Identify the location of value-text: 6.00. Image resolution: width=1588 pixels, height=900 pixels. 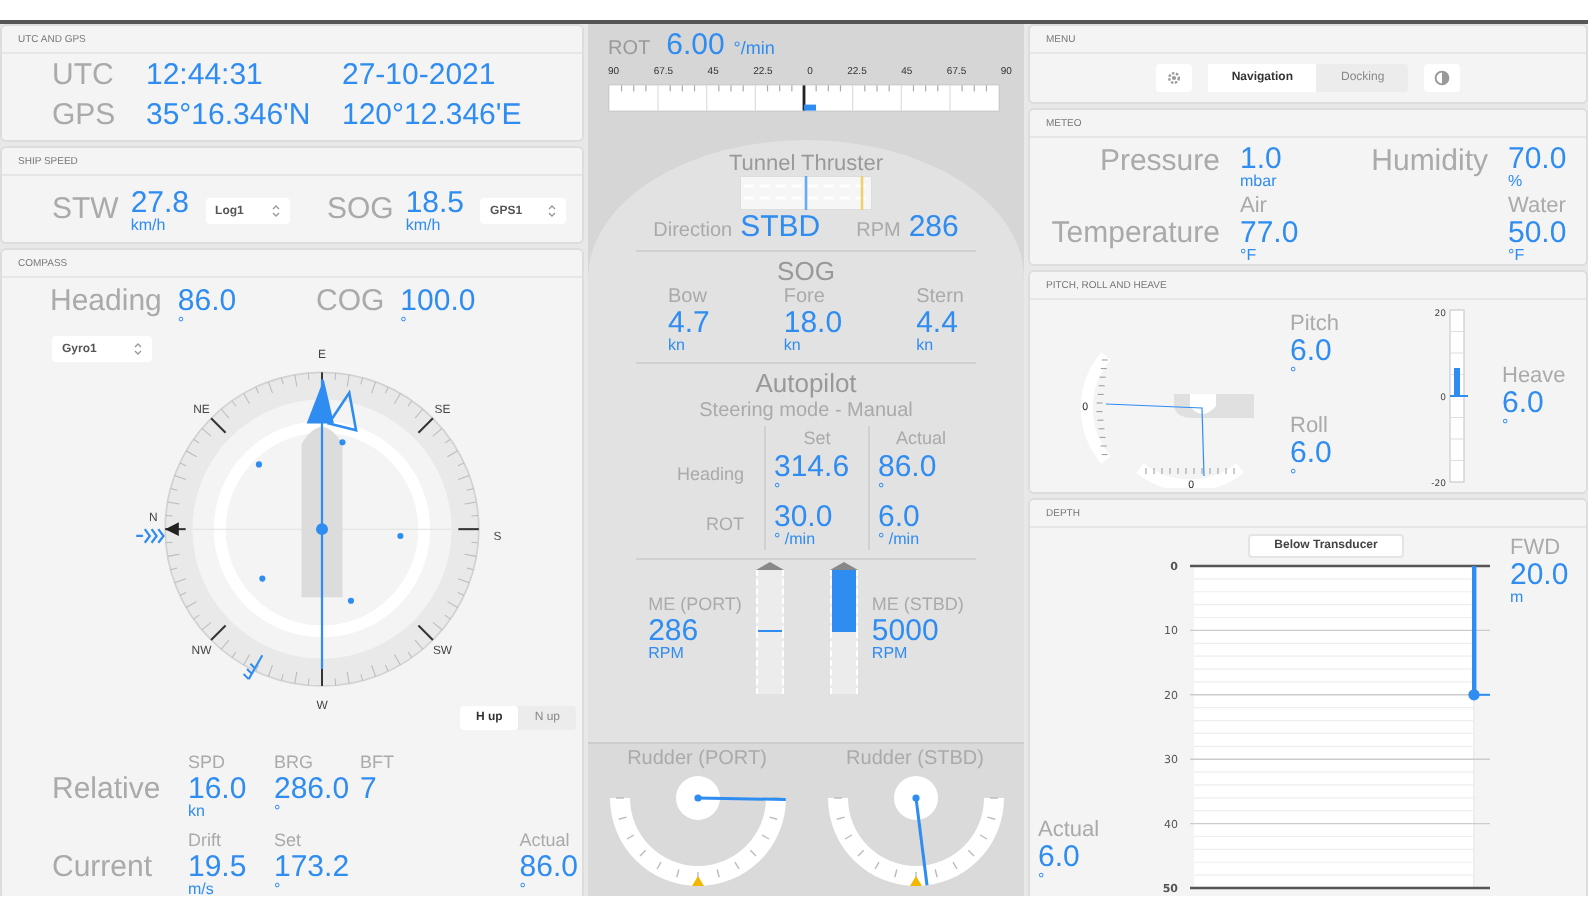
(695, 45).